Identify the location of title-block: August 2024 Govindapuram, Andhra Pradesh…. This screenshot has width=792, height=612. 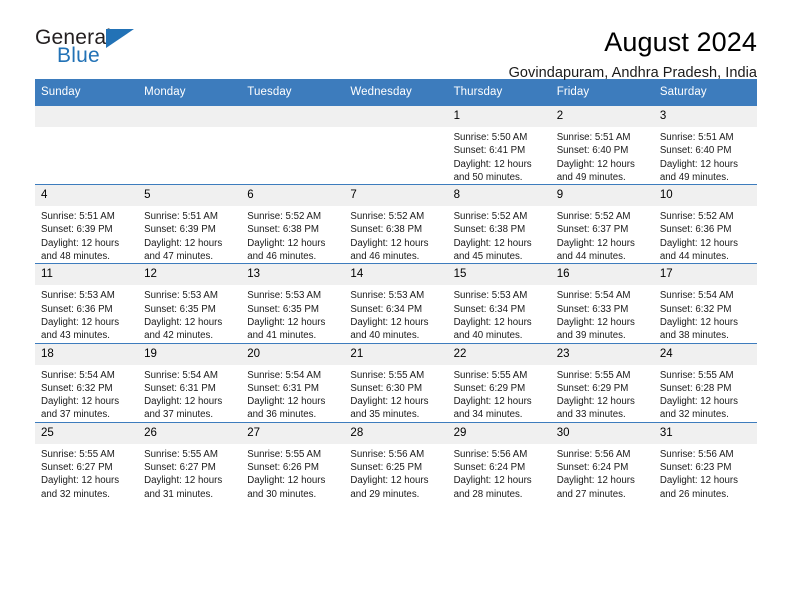
(456, 54).